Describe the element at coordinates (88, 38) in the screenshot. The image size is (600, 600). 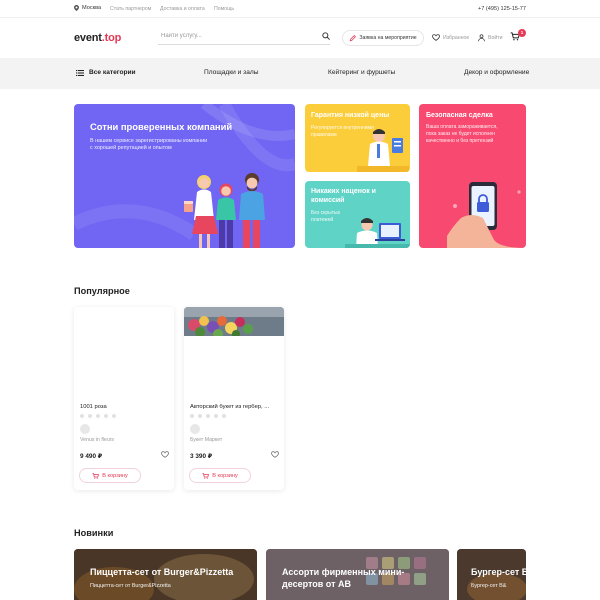
I see `logo-main: event` at that location.